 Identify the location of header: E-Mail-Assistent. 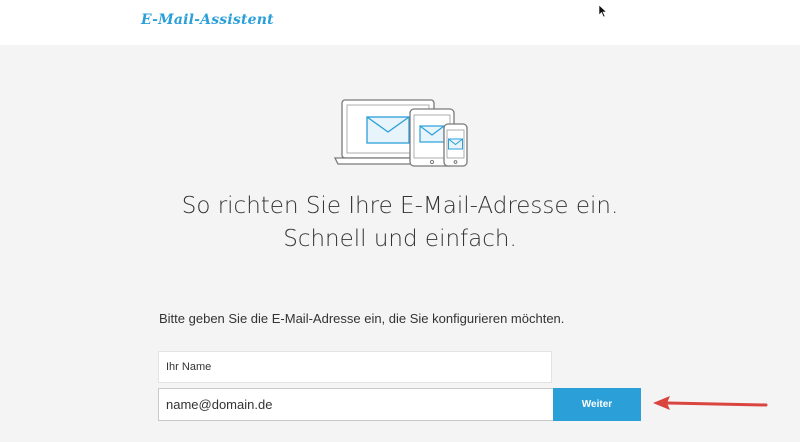
(400, 22).